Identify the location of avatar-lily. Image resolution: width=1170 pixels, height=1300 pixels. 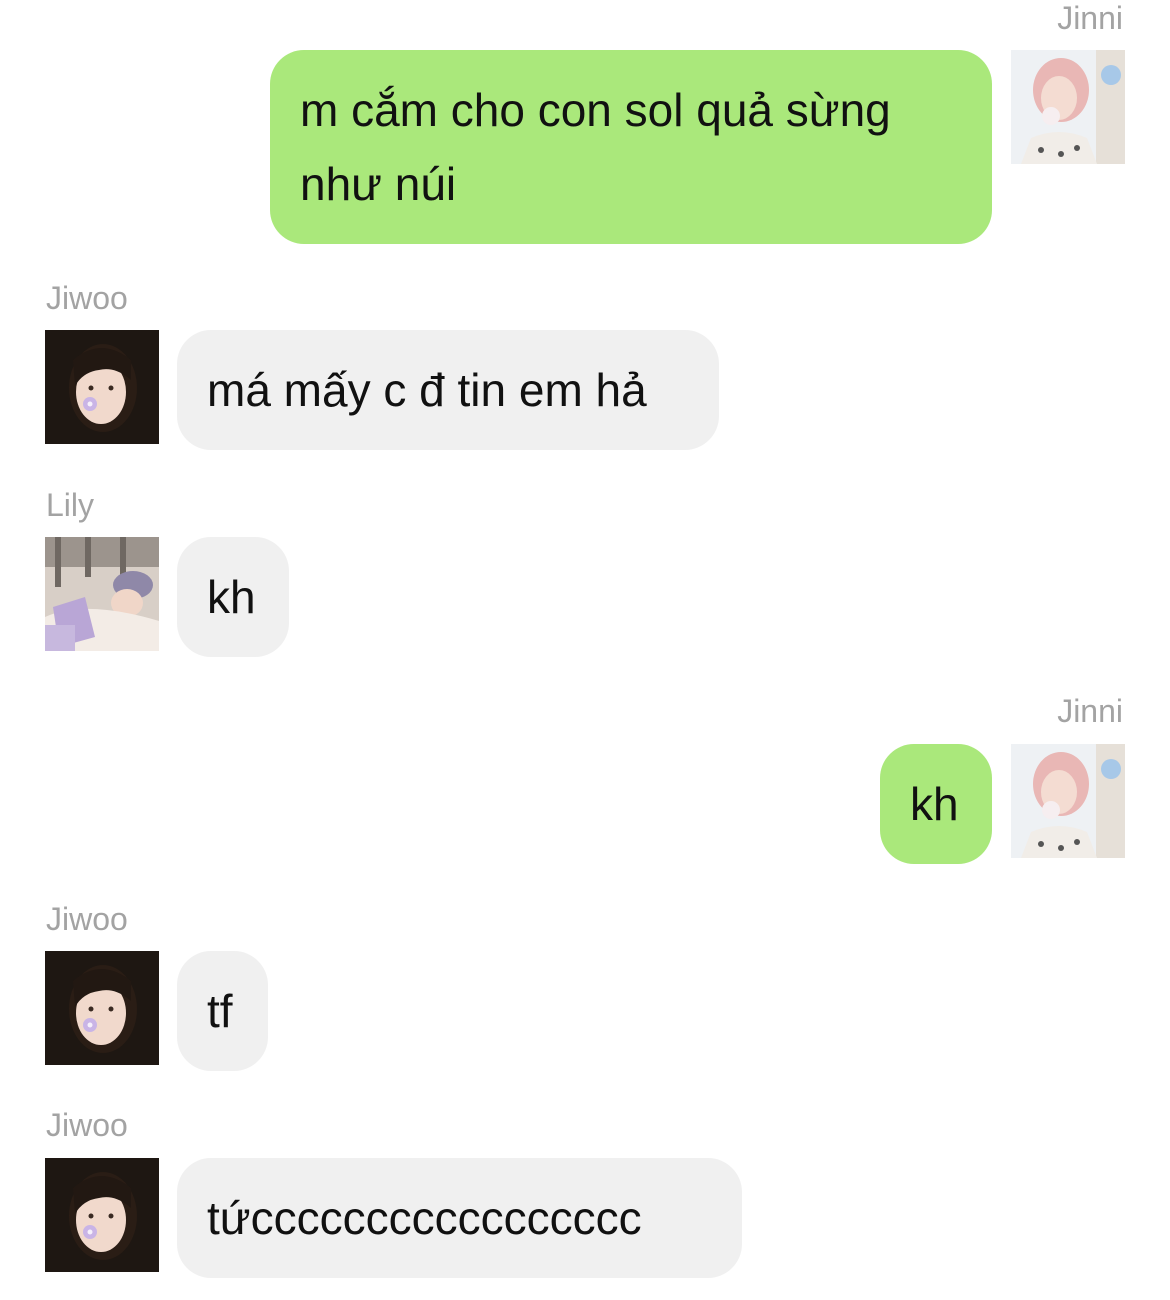
(102, 594).